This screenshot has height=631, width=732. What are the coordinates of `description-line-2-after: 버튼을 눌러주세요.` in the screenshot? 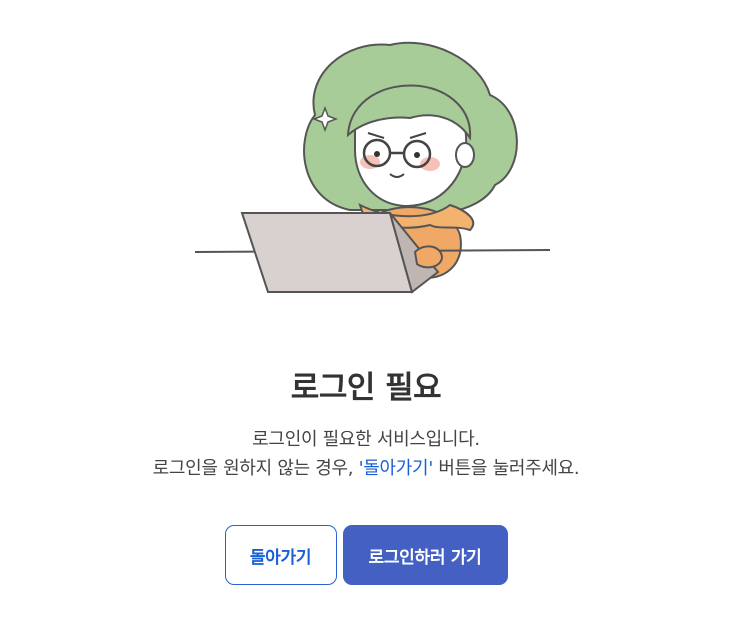 It's located at (506, 468).